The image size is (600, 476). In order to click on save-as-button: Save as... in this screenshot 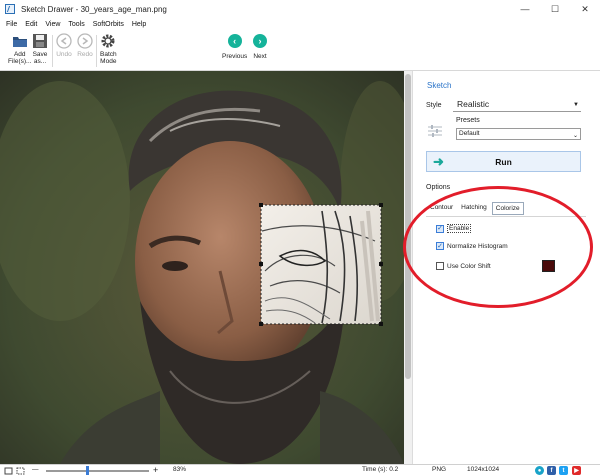, I will do `click(40, 49)`.